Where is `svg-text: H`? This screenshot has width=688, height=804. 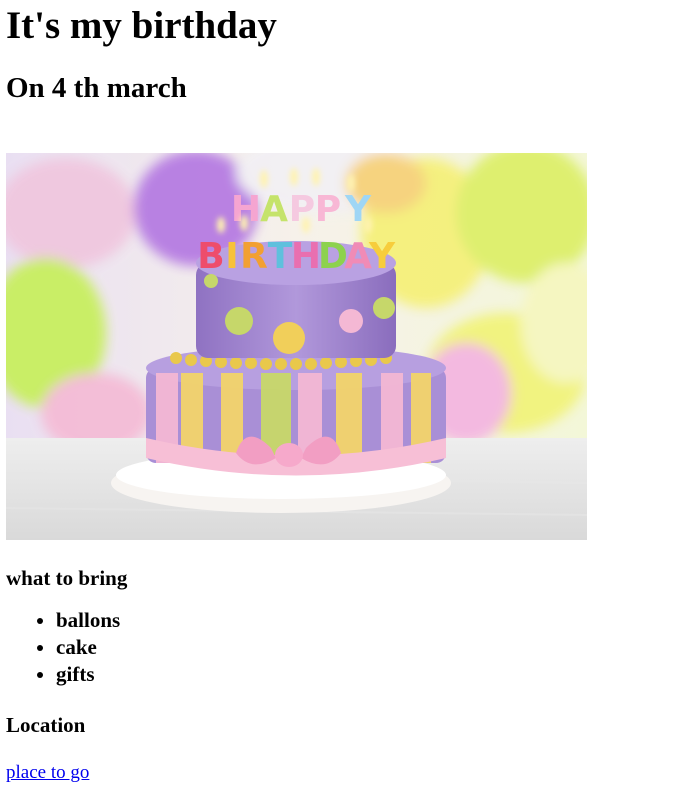
svg-text: H is located at coordinates (306, 256).